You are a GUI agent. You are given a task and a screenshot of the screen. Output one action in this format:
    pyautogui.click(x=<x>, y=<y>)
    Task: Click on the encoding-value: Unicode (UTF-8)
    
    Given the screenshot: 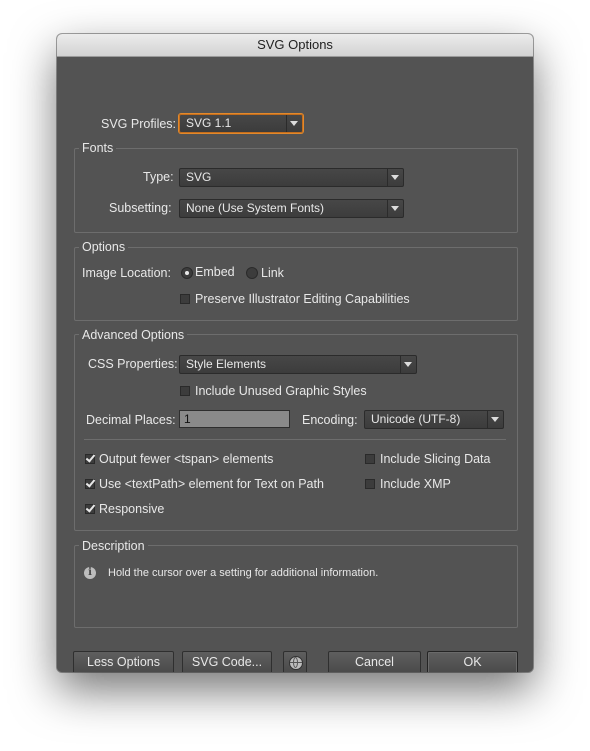 What is the action you would take?
    pyautogui.click(x=416, y=419)
    